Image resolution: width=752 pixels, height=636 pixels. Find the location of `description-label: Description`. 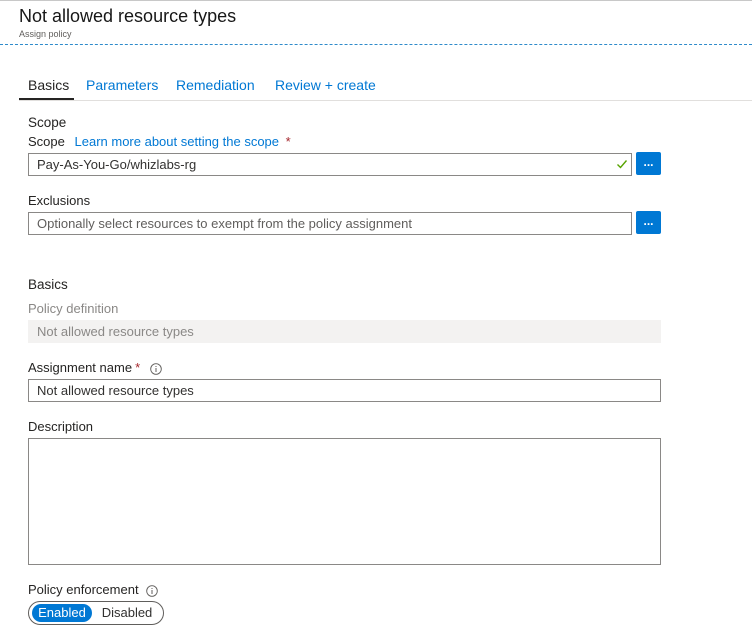

description-label: Description is located at coordinates (61, 426).